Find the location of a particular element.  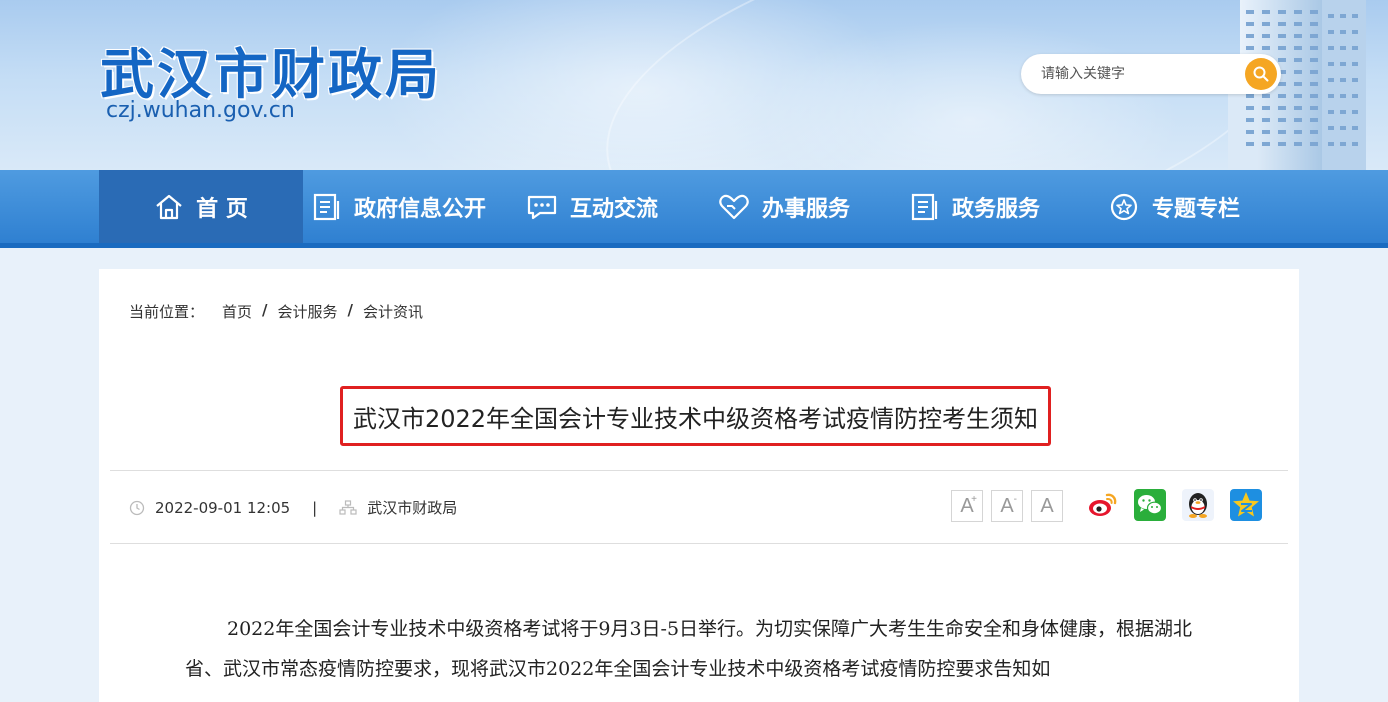

article-title-highlight: 武汉市2022年全国会计专业技术中级资格考试疫情防控考生须知 is located at coordinates (695, 416).